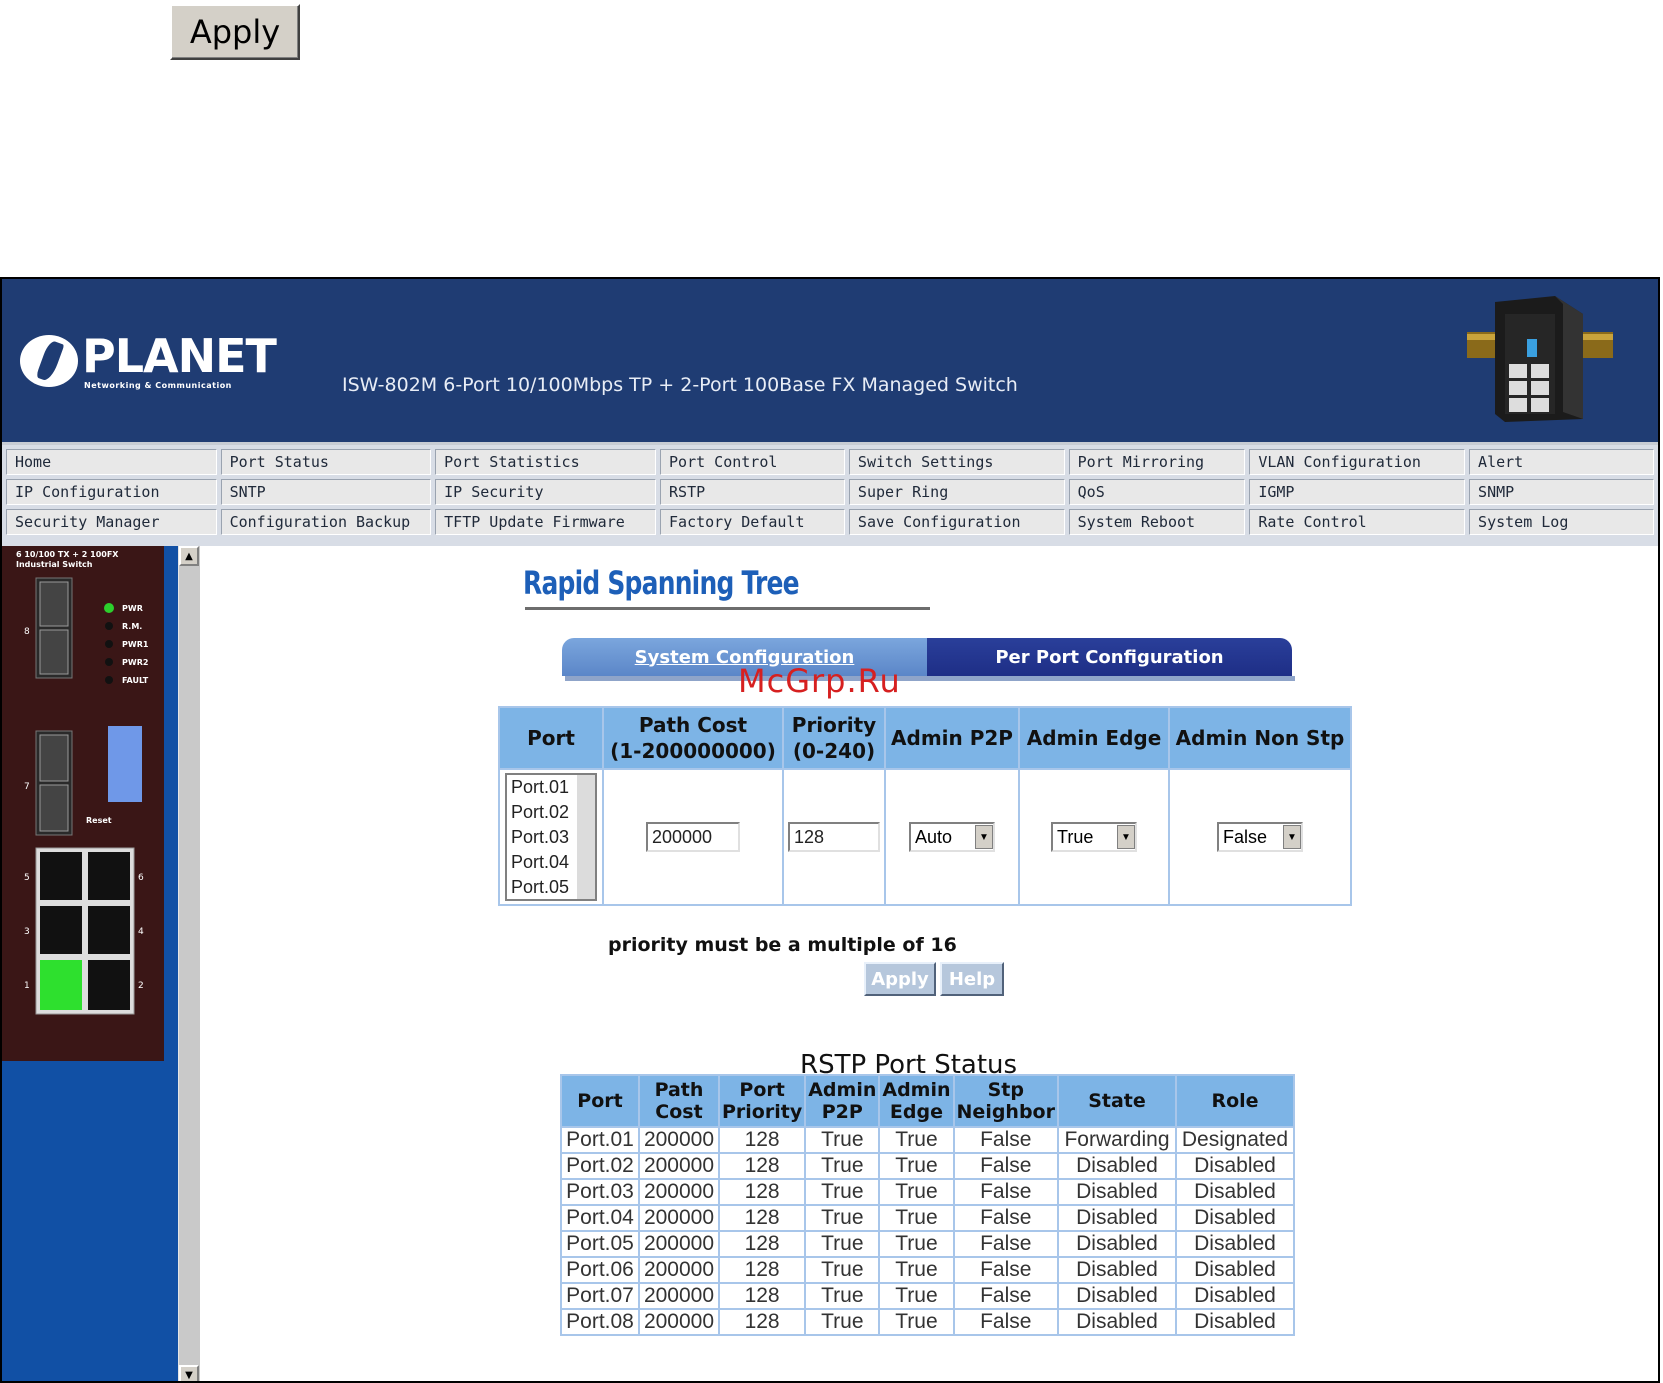 Image resolution: width=1663 pixels, height=1383 pixels. What do you see at coordinates (158, 385) in the screenshot?
I see `logo-tagline: Networking & Communication` at bounding box center [158, 385].